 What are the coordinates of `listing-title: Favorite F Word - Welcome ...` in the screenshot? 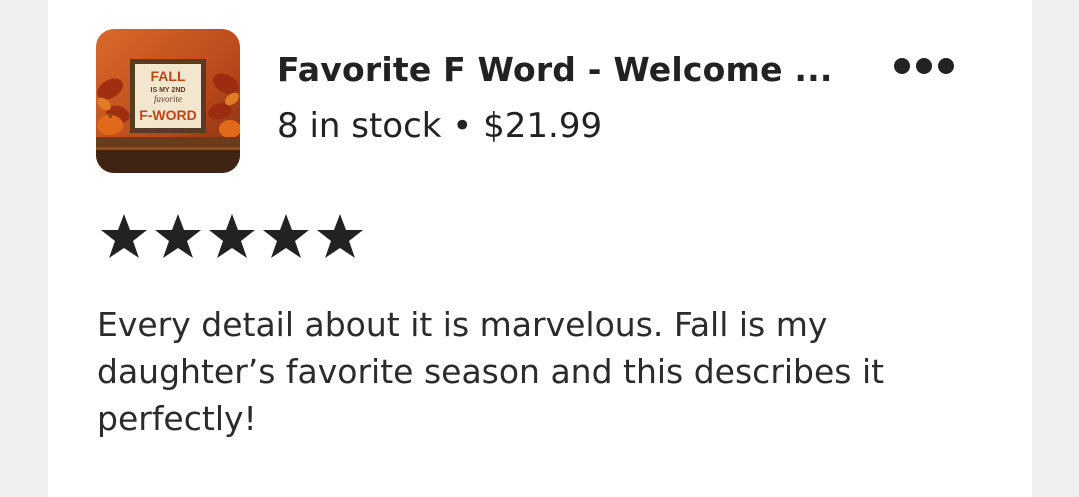 It's located at (562, 69).